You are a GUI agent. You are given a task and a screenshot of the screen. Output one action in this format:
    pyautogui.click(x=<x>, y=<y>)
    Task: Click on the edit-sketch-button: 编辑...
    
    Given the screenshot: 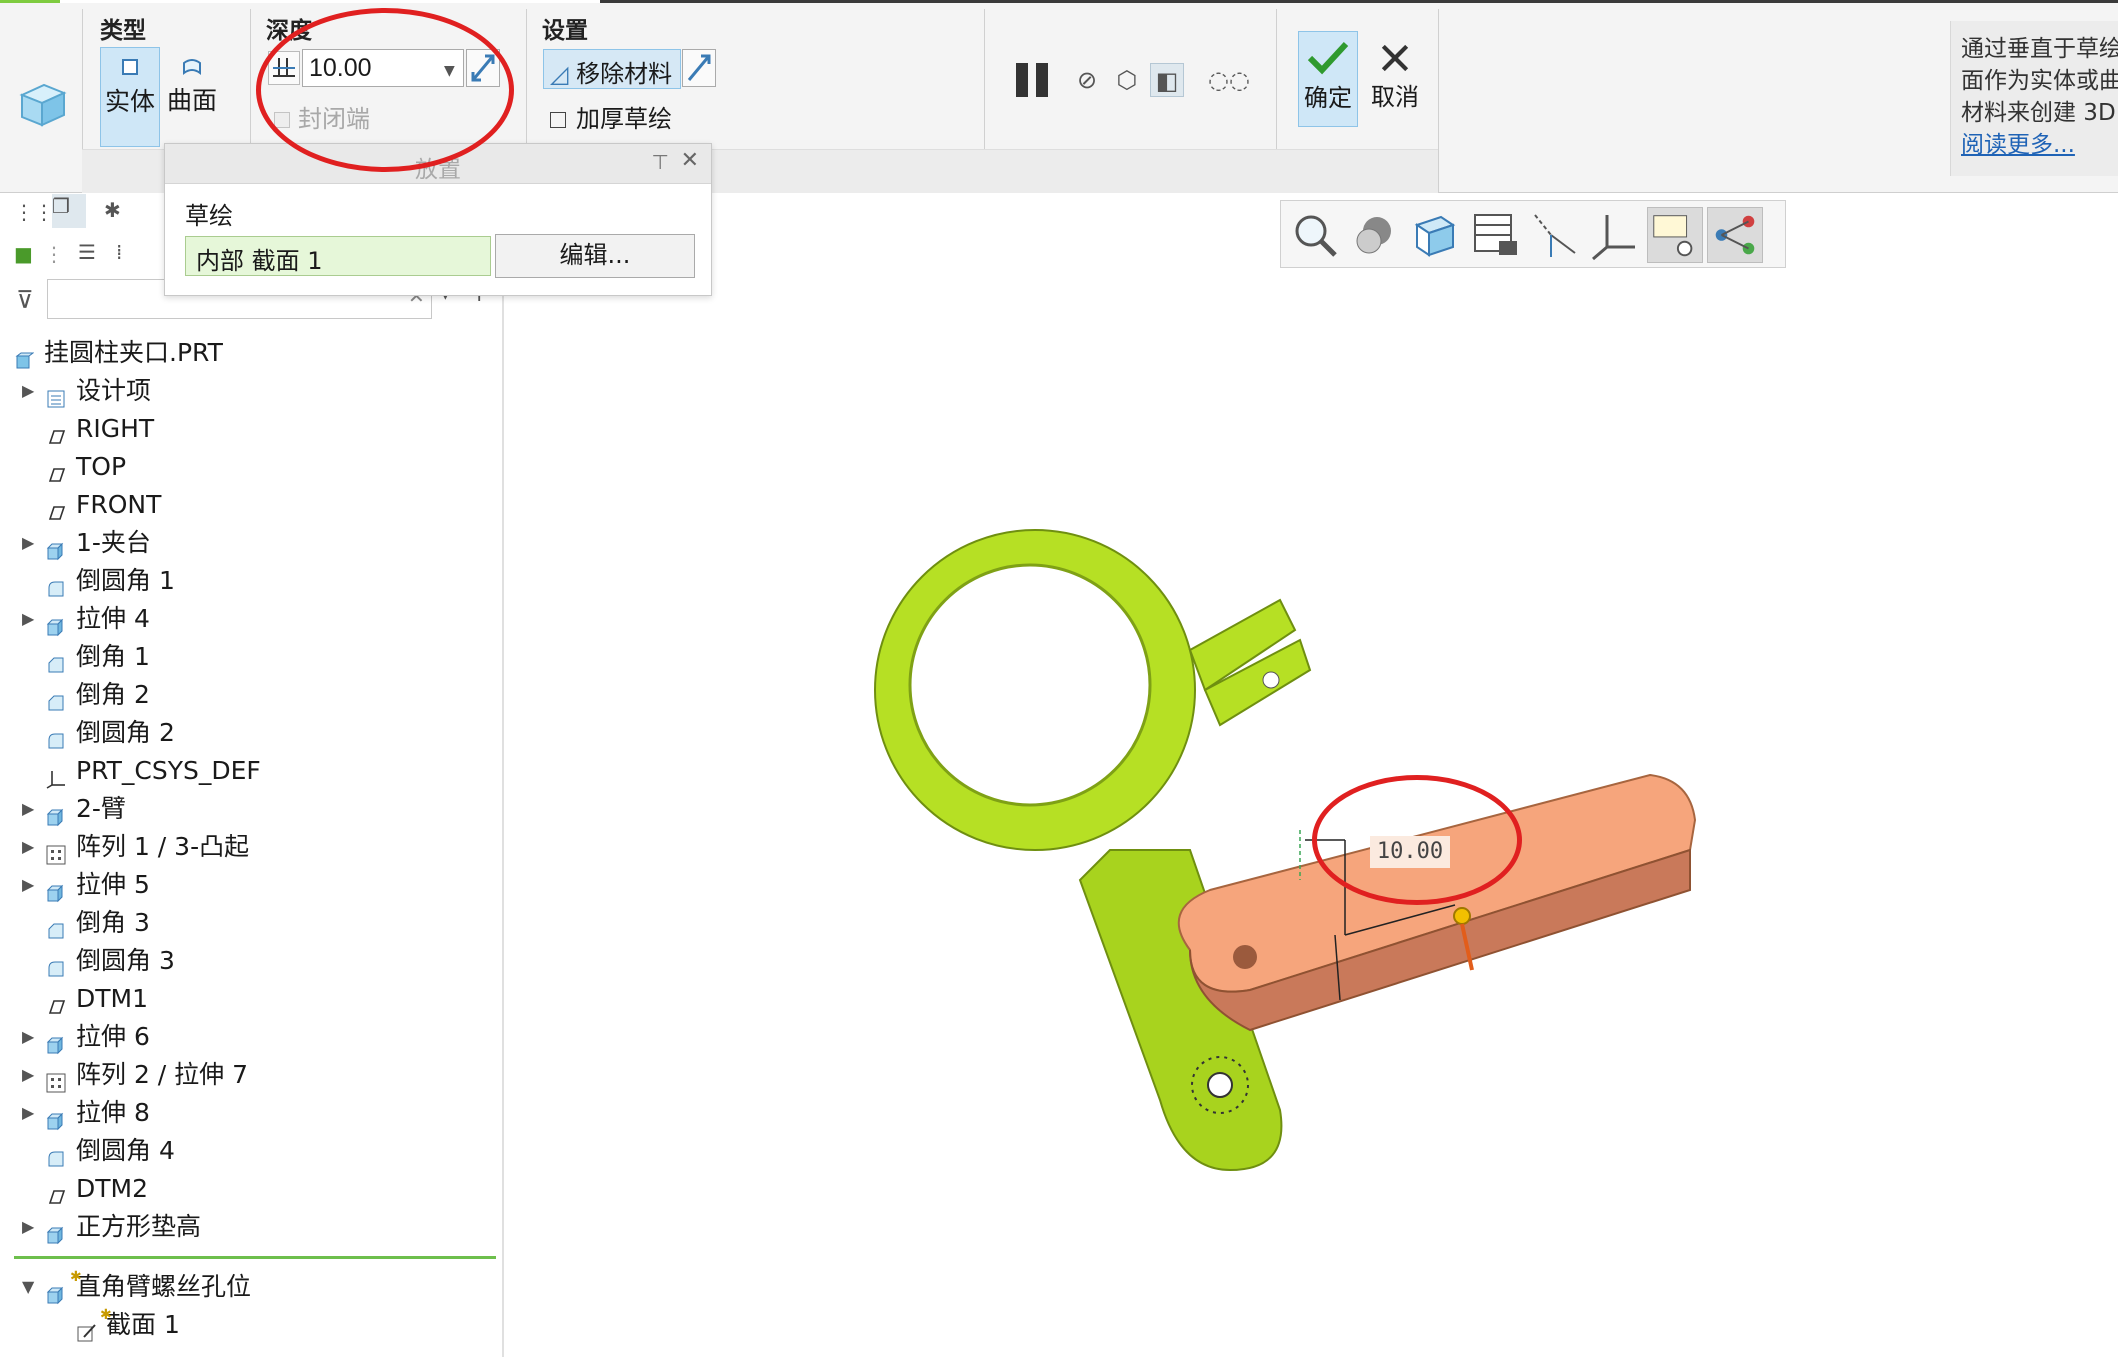 What is the action you would take?
    pyautogui.click(x=595, y=256)
    